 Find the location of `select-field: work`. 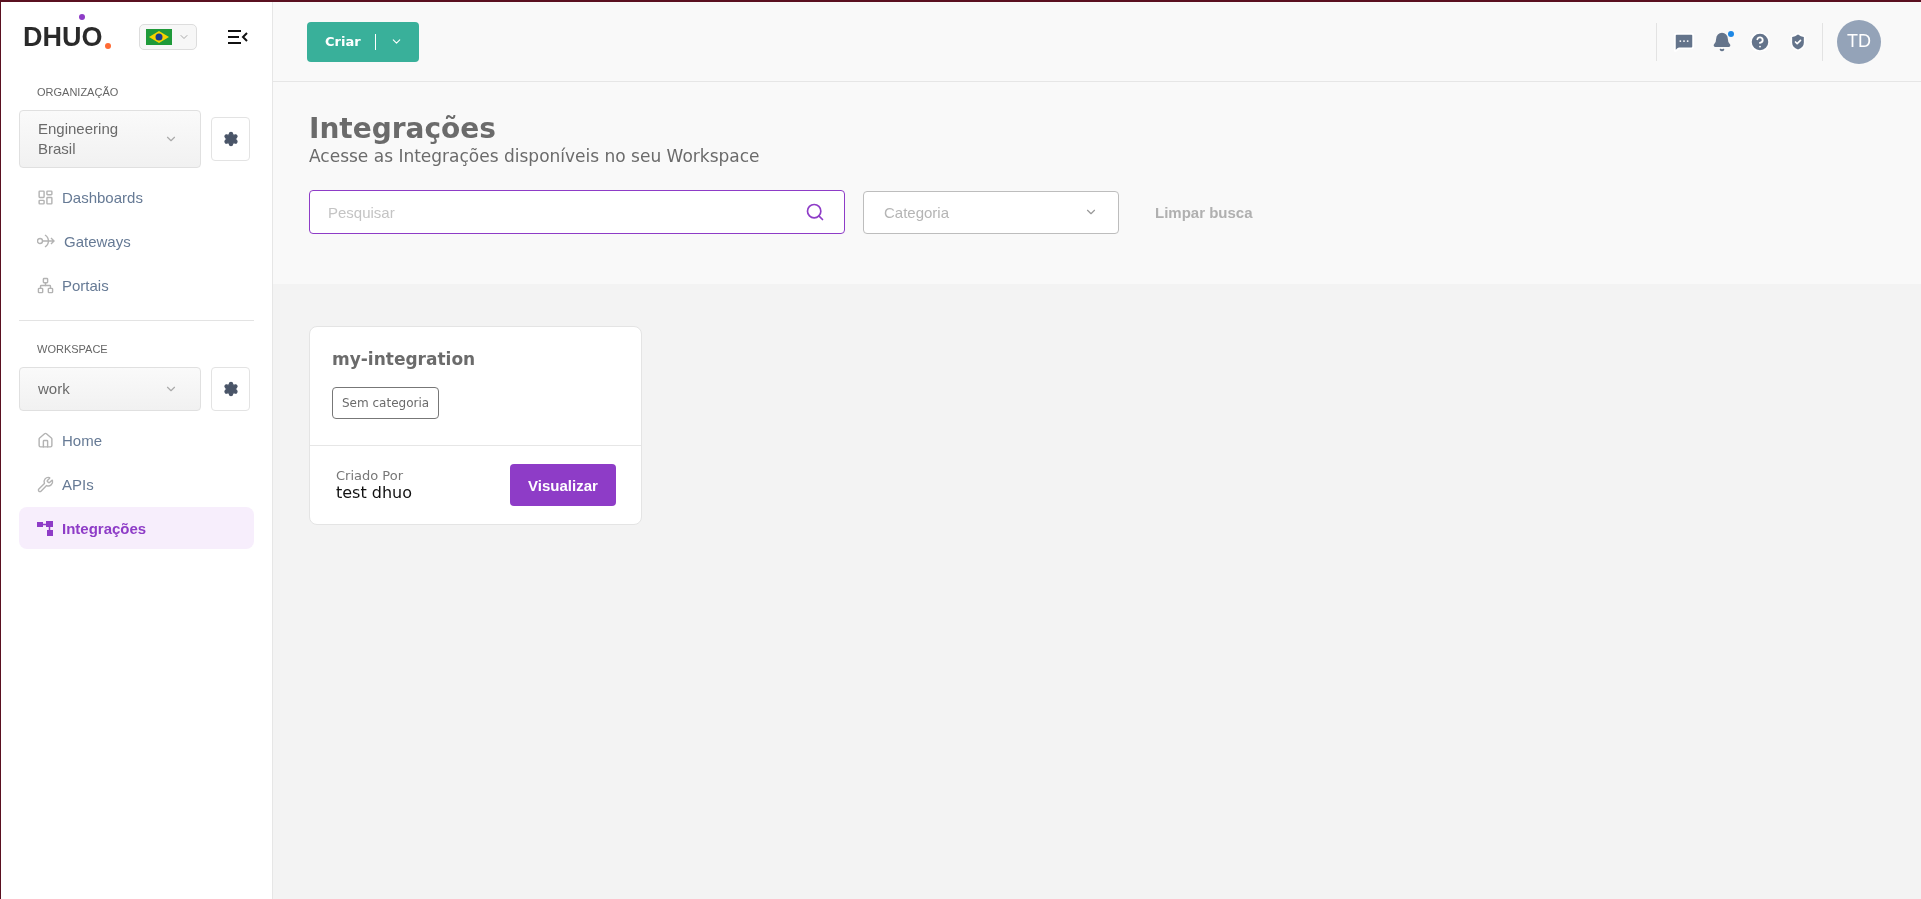

select-field: work is located at coordinates (110, 389).